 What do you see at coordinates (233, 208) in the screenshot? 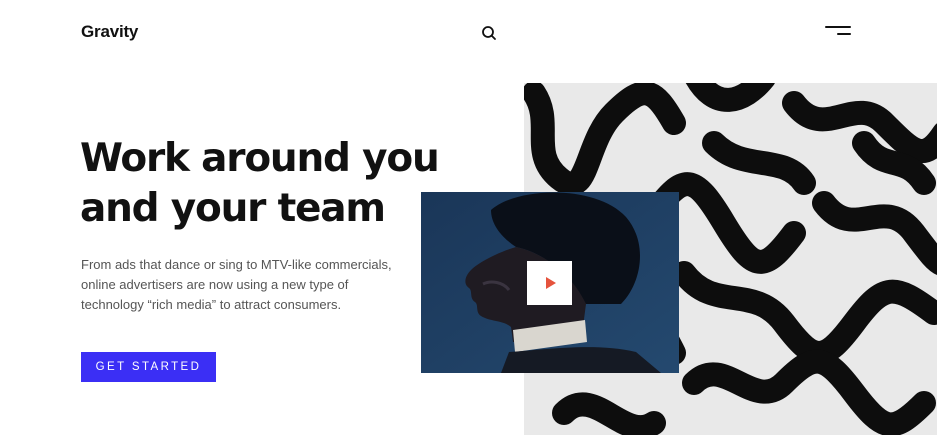
I see `hero-headline-line-2: and your team` at bounding box center [233, 208].